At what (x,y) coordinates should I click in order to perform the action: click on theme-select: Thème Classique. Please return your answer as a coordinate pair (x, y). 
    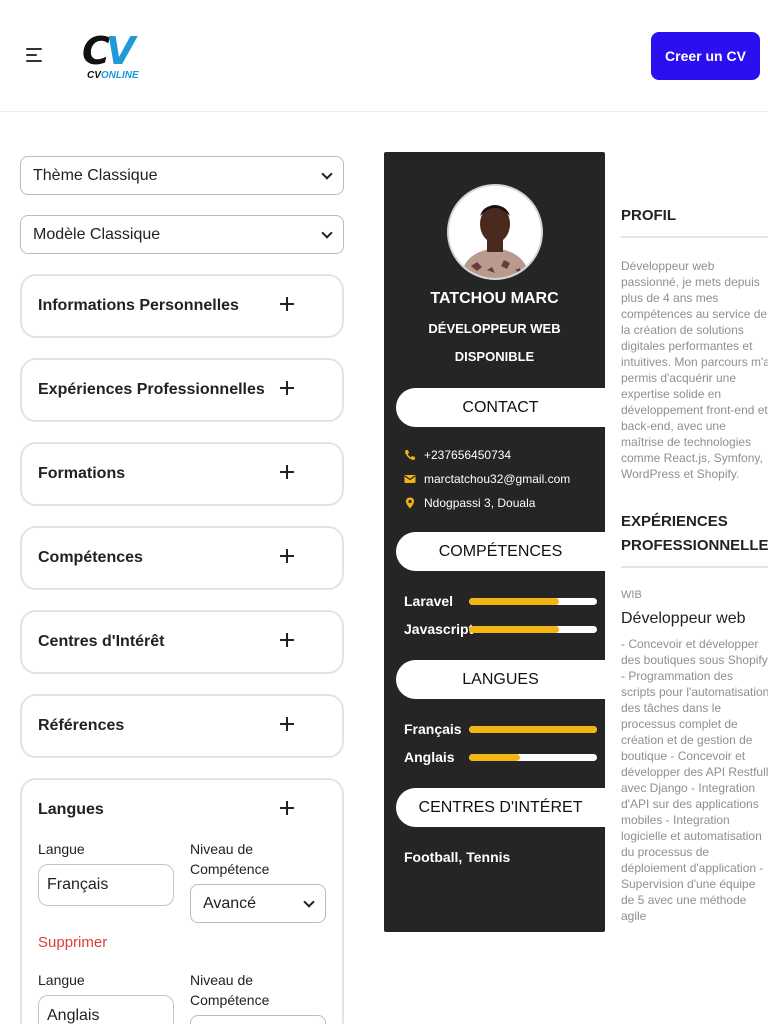
    Looking at the image, I should click on (182, 175).